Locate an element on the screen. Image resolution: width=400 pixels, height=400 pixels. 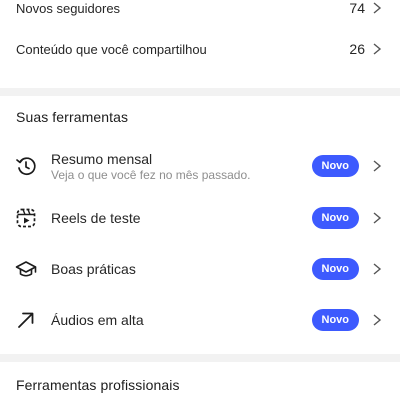
stat-row-shared-content: Conteúdo que você compartilhou 26 is located at coordinates (200, 49).